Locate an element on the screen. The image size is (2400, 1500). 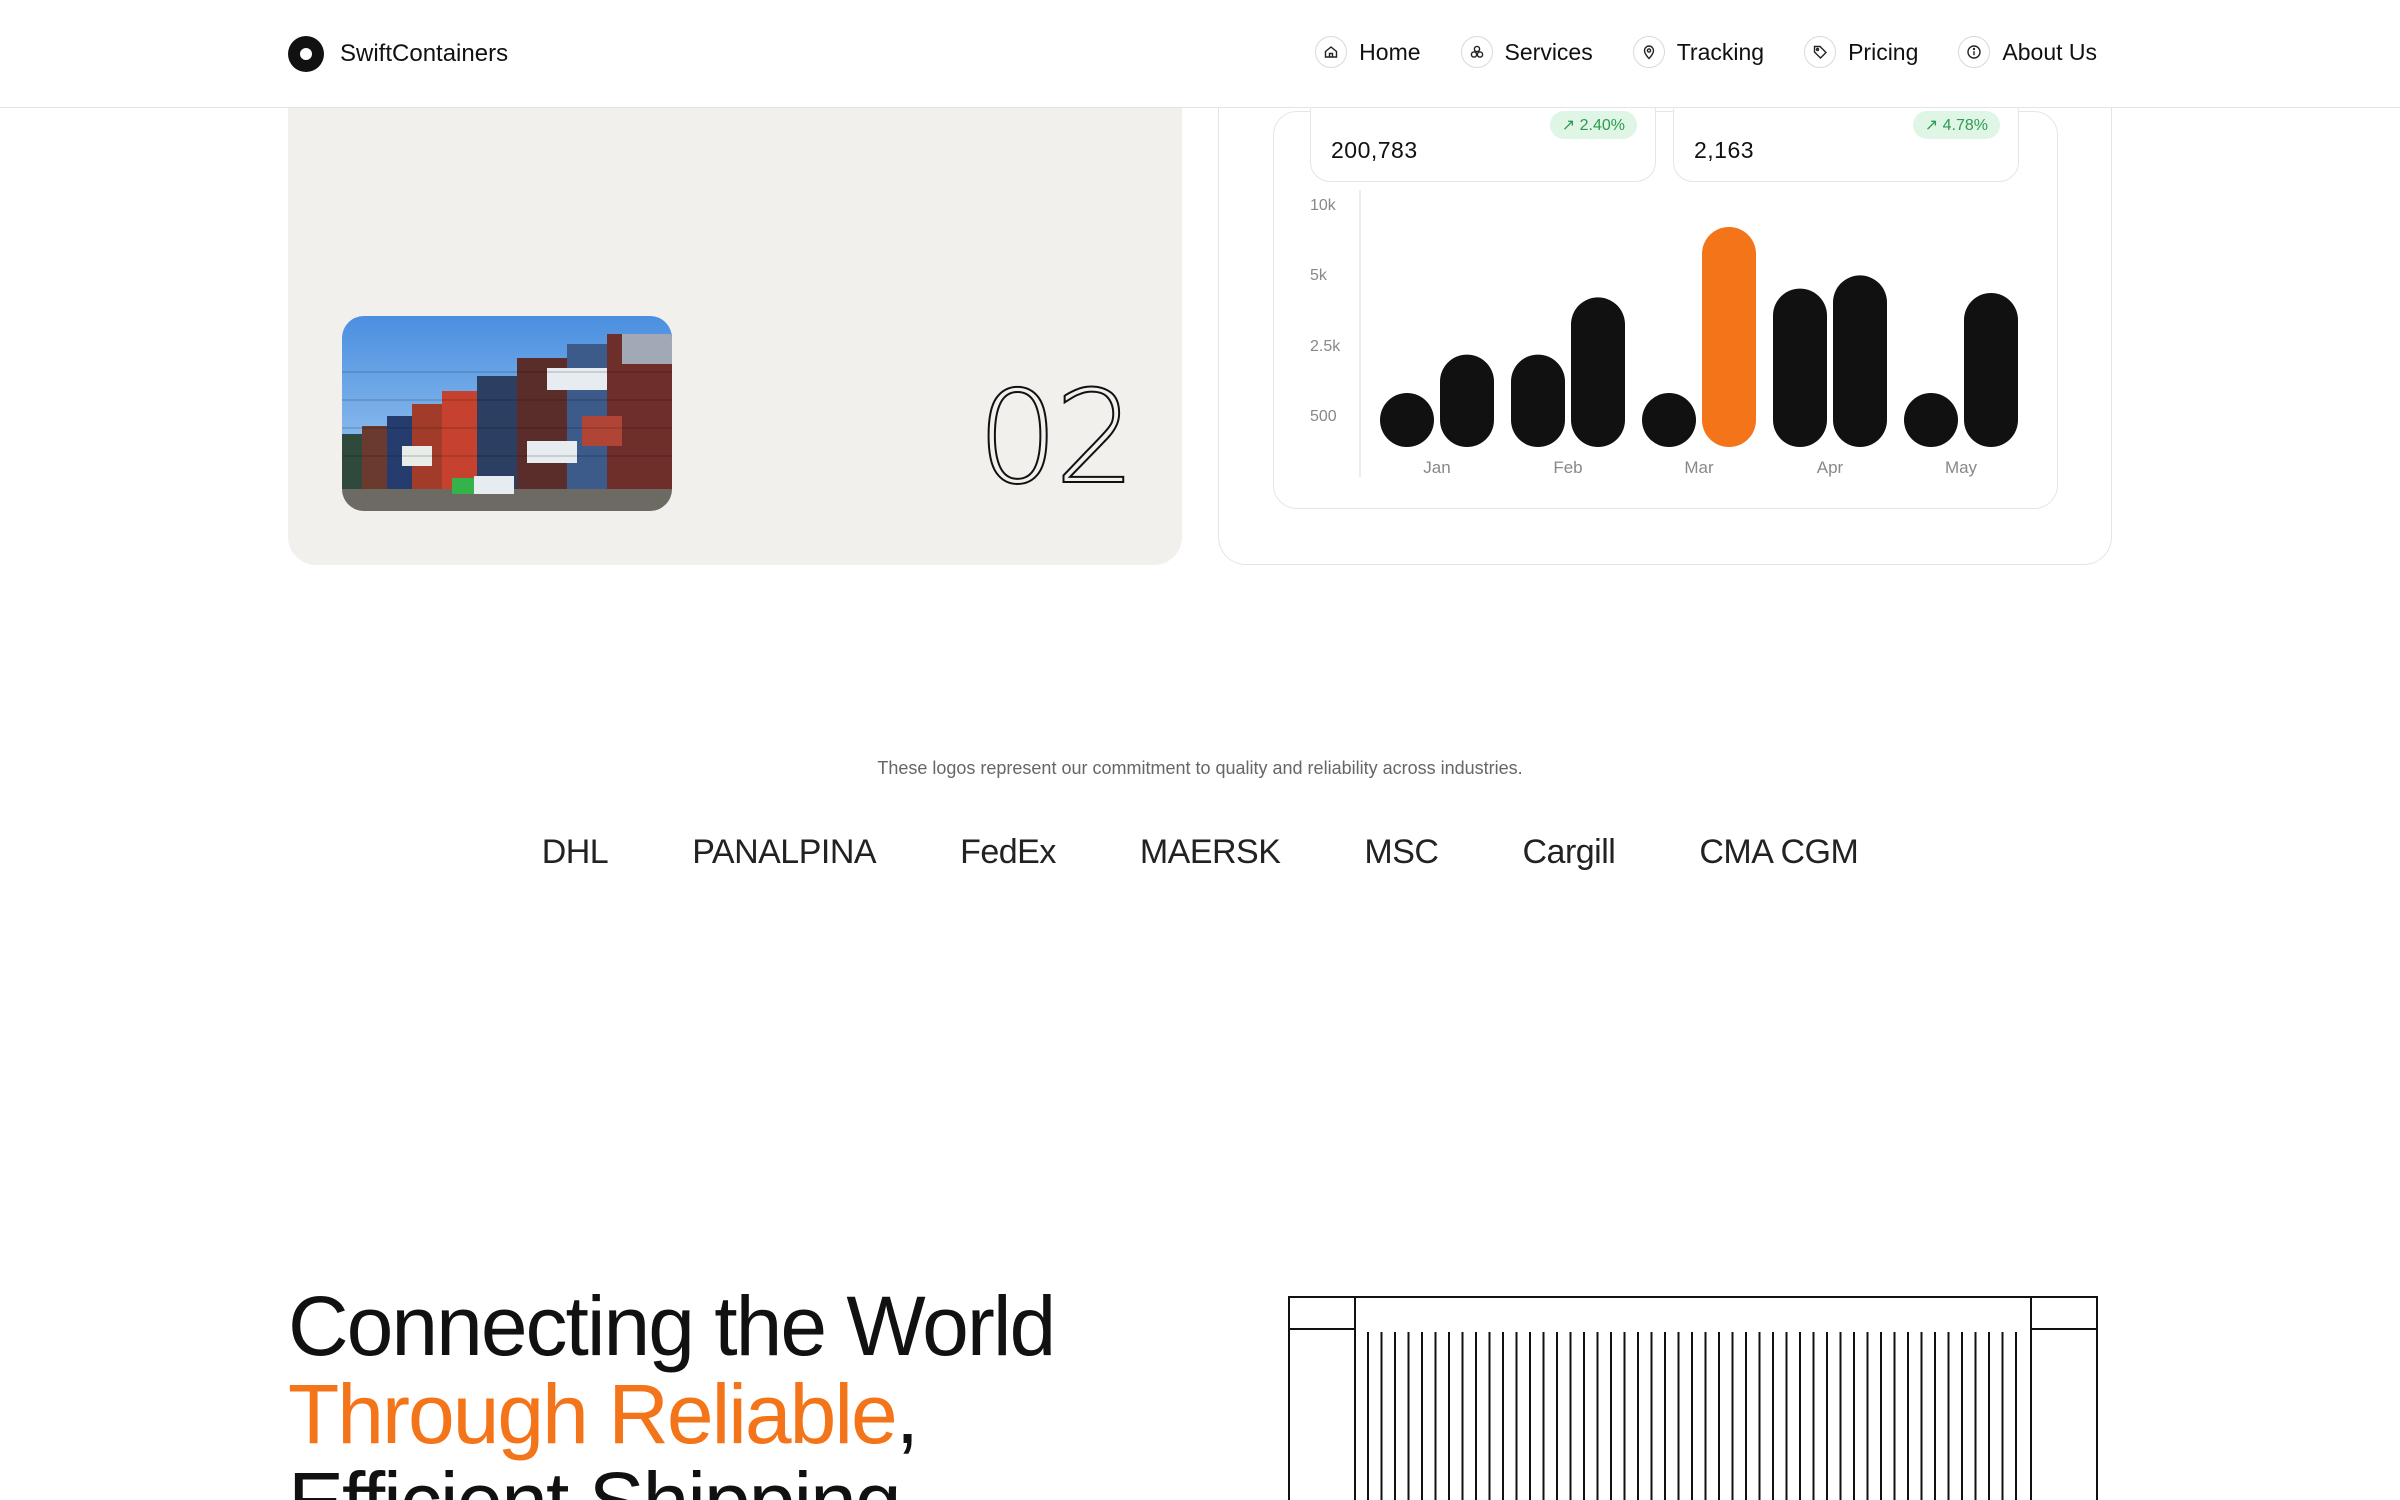
location-pin-icon is located at coordinates (1648, 52).